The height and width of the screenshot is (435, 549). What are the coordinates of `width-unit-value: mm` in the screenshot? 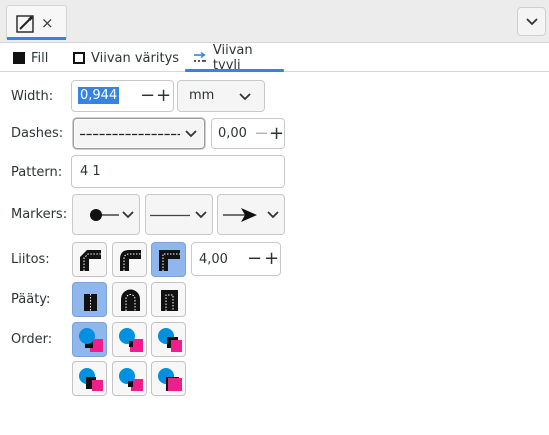 It's located at (202, 95).